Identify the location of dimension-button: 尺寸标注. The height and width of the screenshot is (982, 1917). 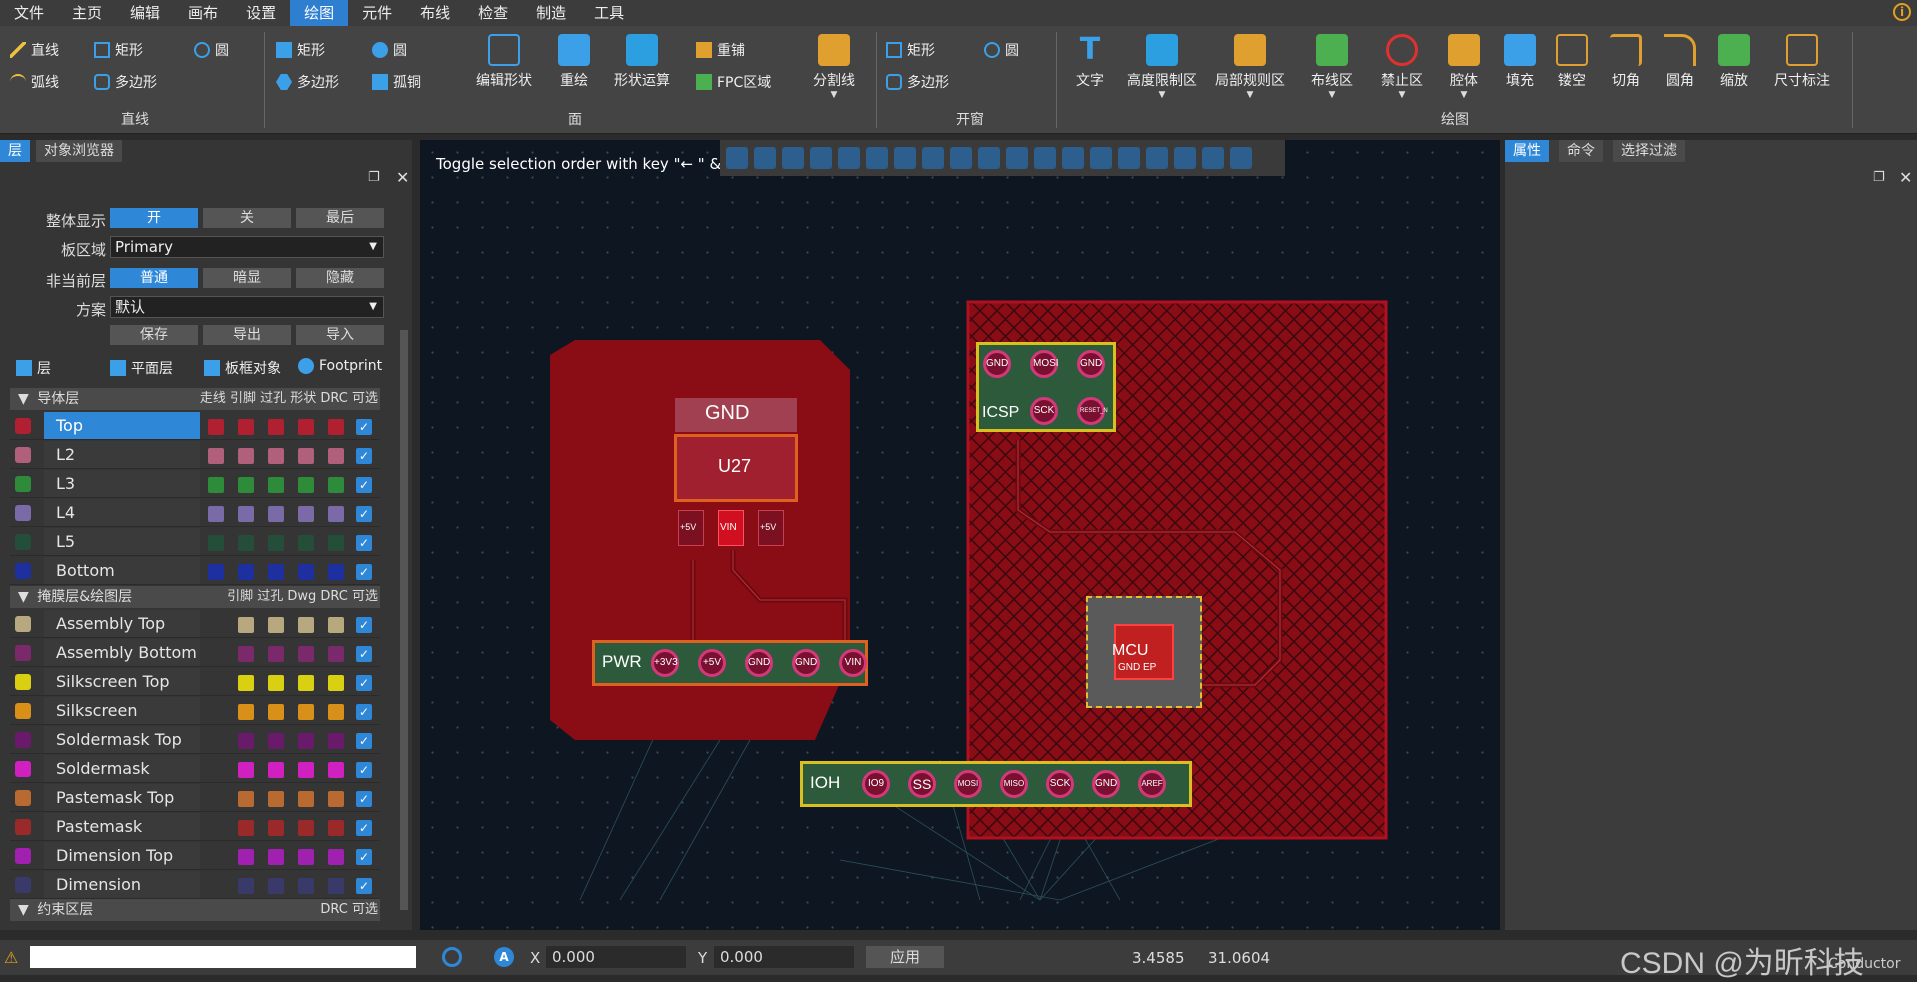
(1802, 62).